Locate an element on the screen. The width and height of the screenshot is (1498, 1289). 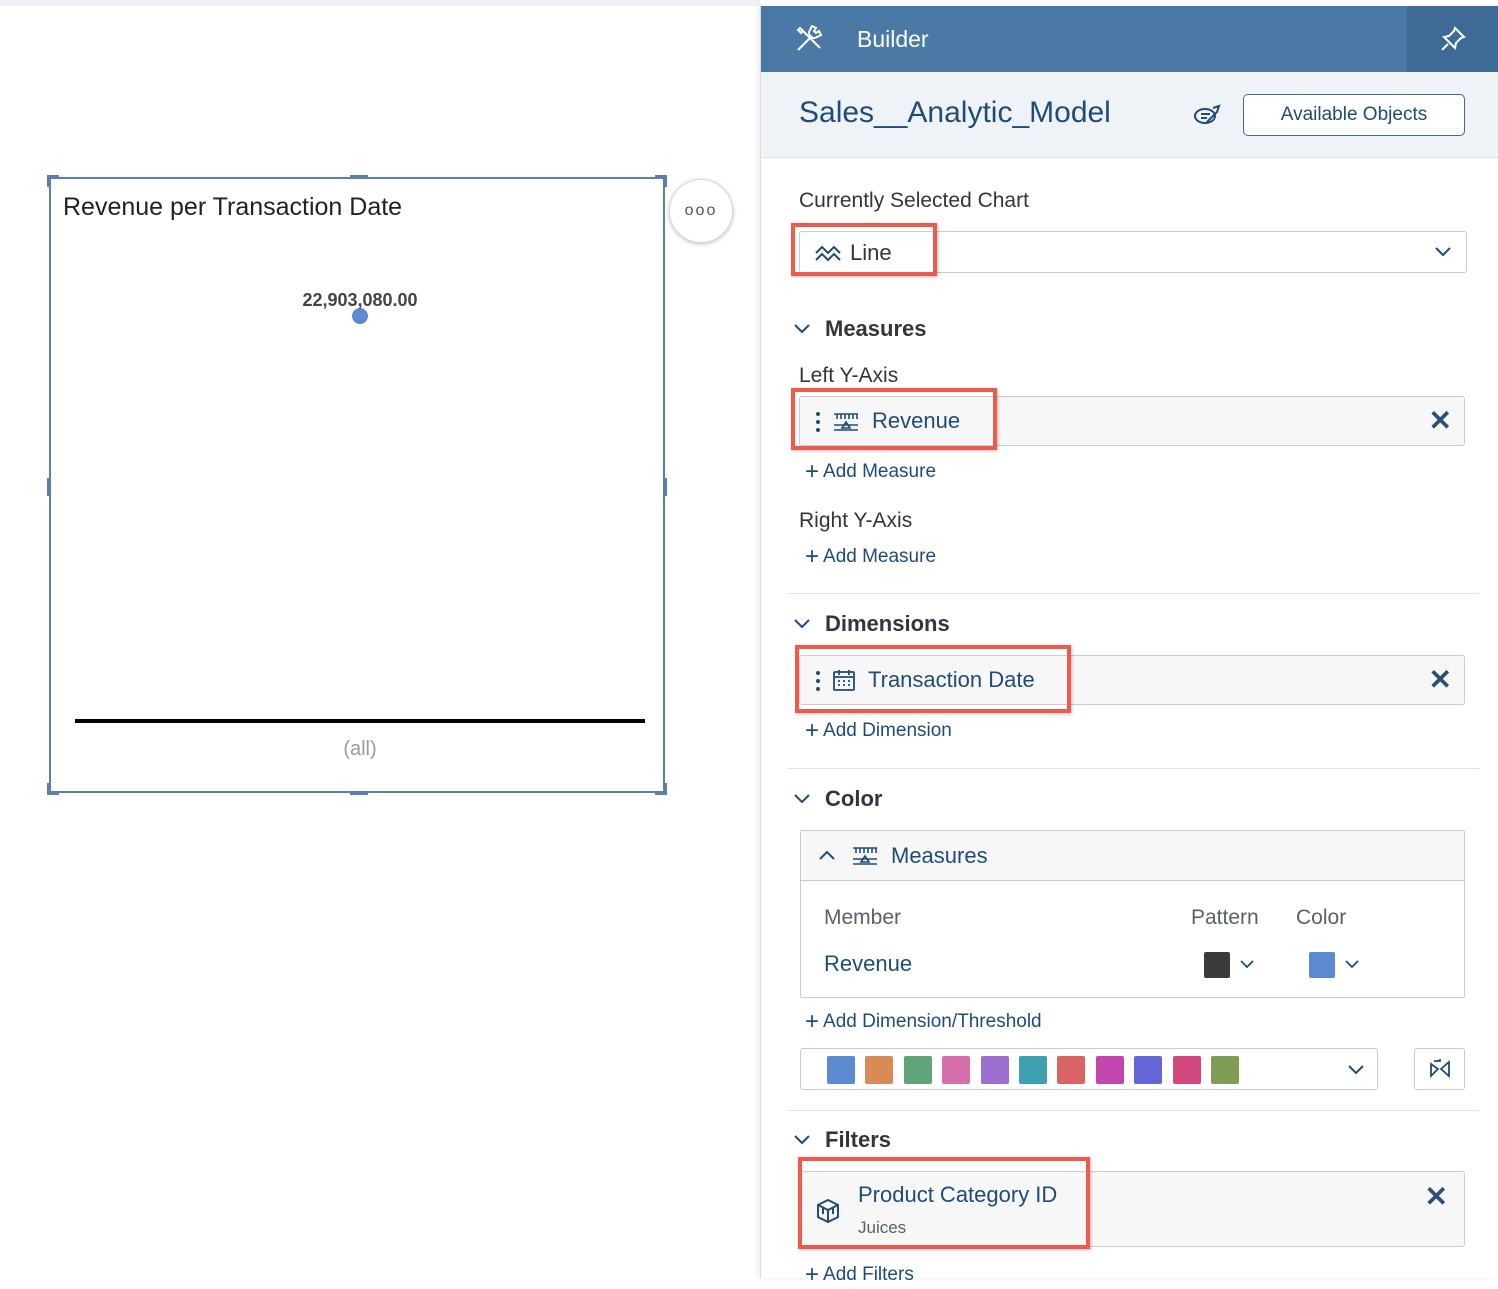
remove-filter-icon: ✕ is located at coordinates (1436, 1196).